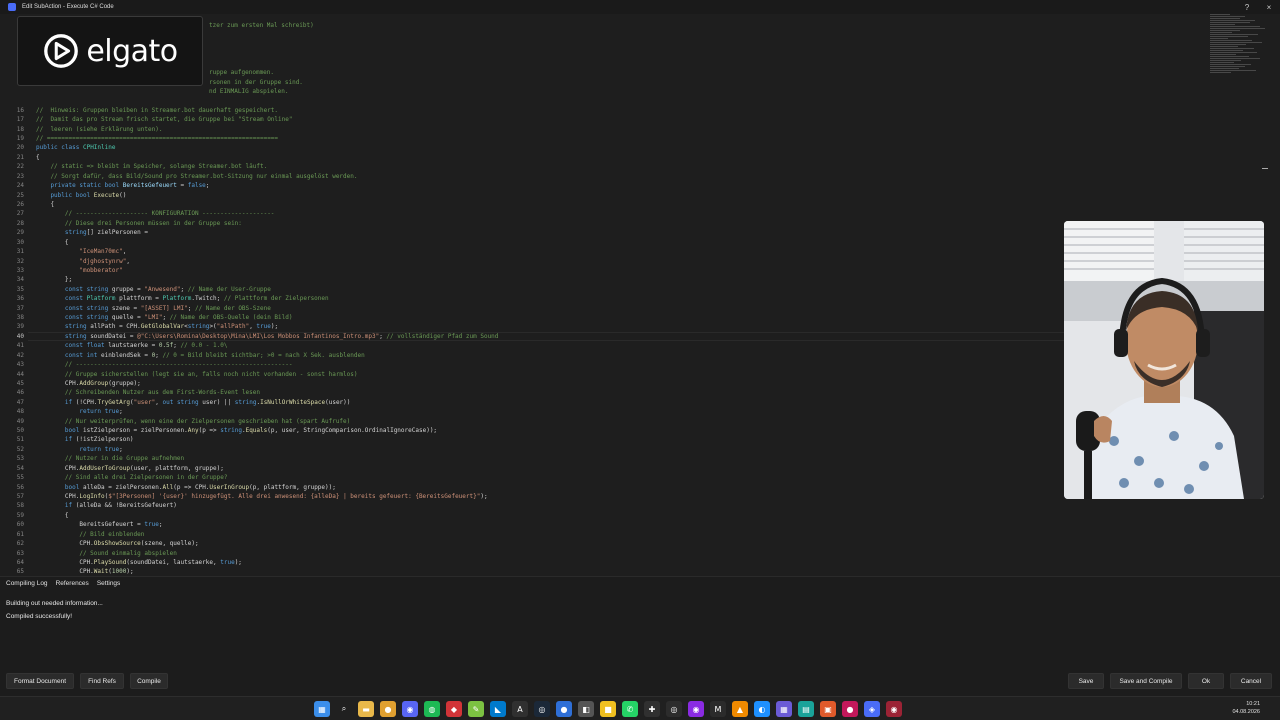  Describe the element at coordinates (110, 458) in the screenshot. I see `code-line: // Nutzer in die Gruppe aufnehmen` at that location.